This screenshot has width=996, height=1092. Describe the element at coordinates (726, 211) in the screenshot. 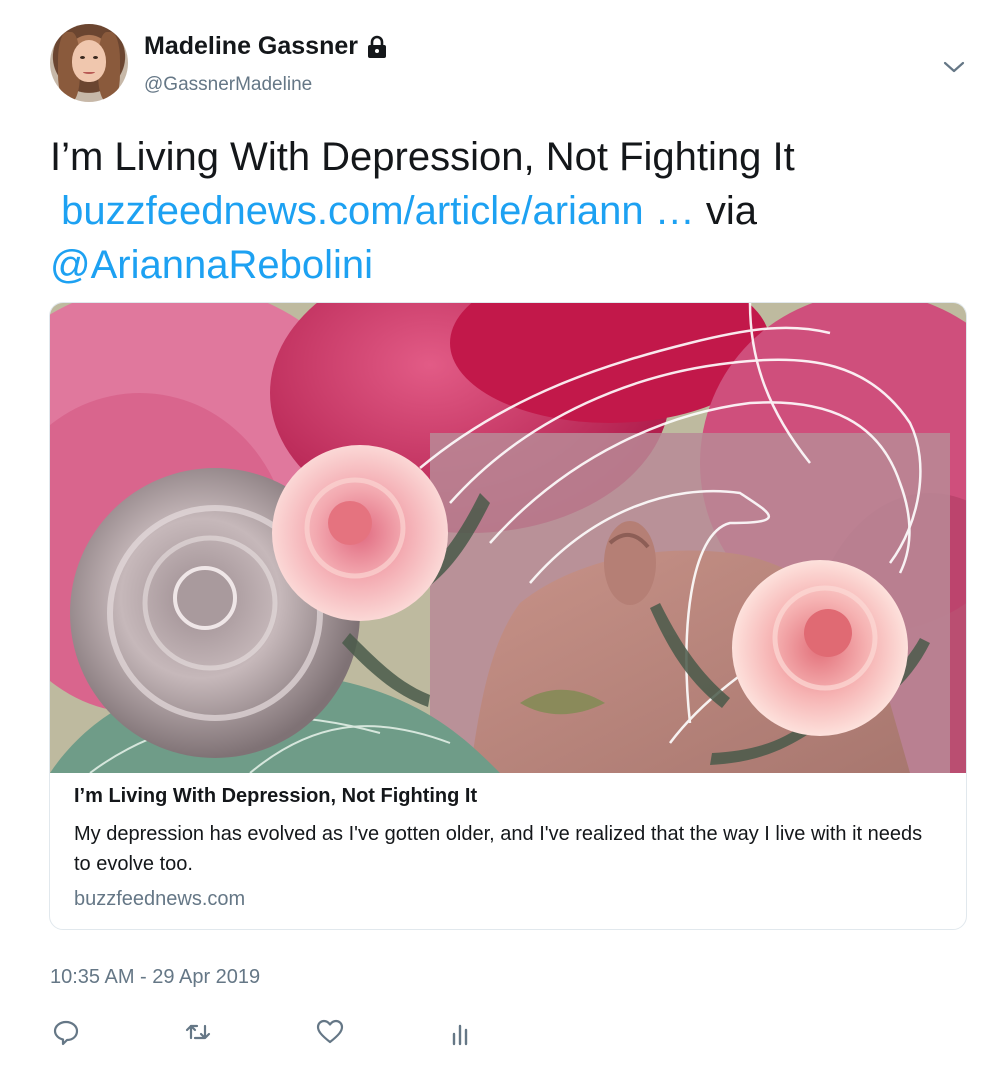

I see `via-text: via` at that location.